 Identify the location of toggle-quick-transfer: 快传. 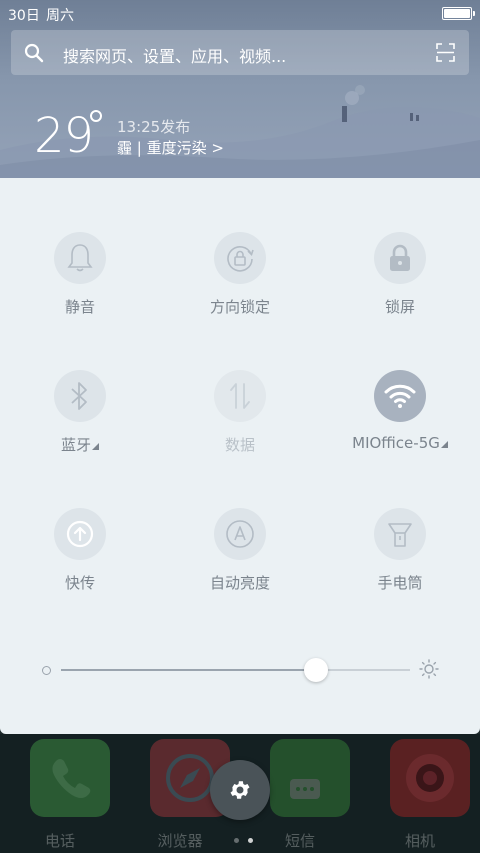
(80, 523).